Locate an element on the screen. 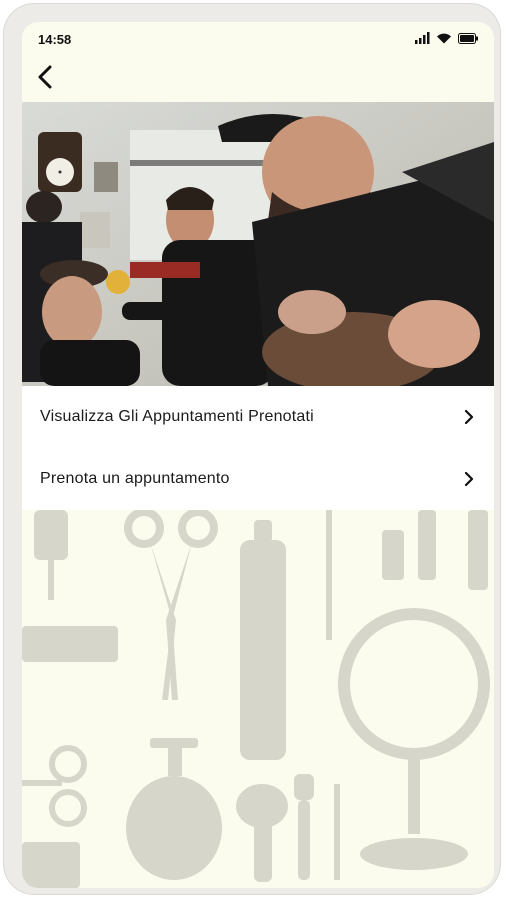  chevron-left-icon is located at coordinates (45, 79).